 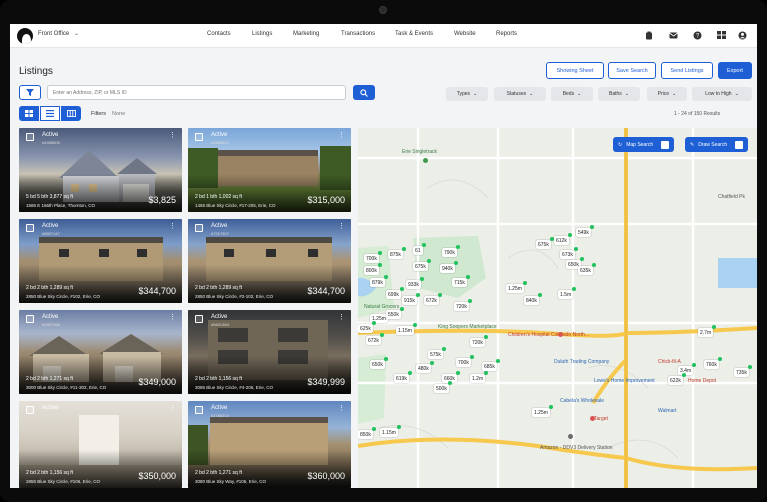 I want to click on save-search-button: Save Search, so click(x=632, y=70).